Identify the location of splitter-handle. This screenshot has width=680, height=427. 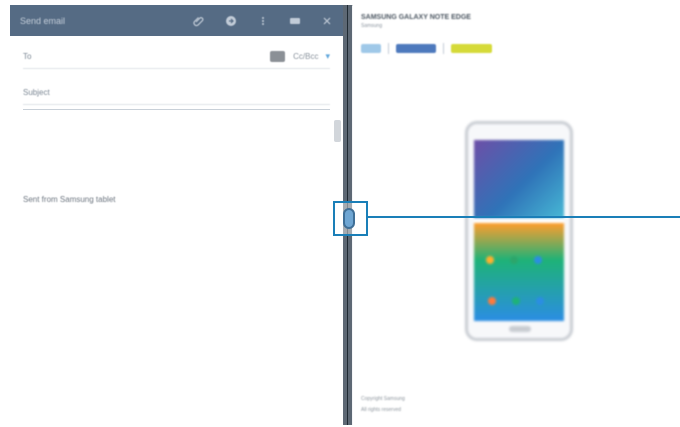
(349, 218).